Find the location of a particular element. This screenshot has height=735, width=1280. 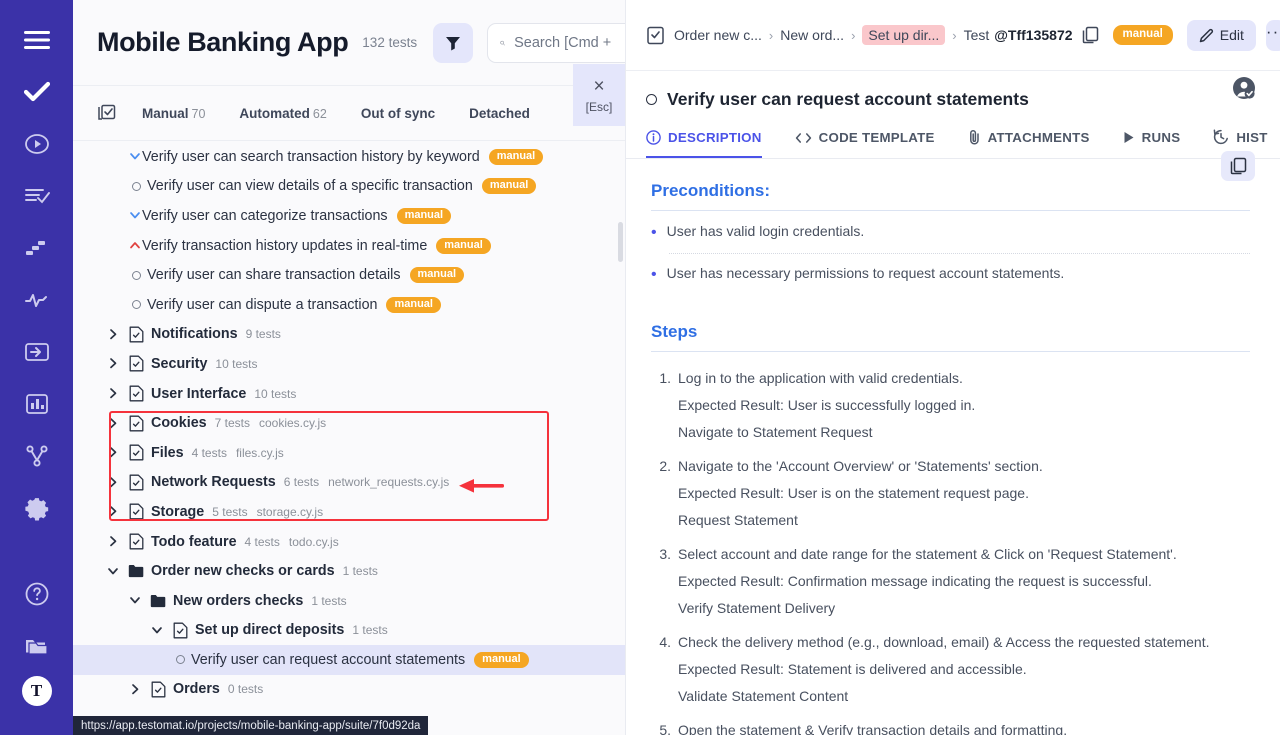

tab-out-of-sync: Out of sync is located at coordinates (398, 113).